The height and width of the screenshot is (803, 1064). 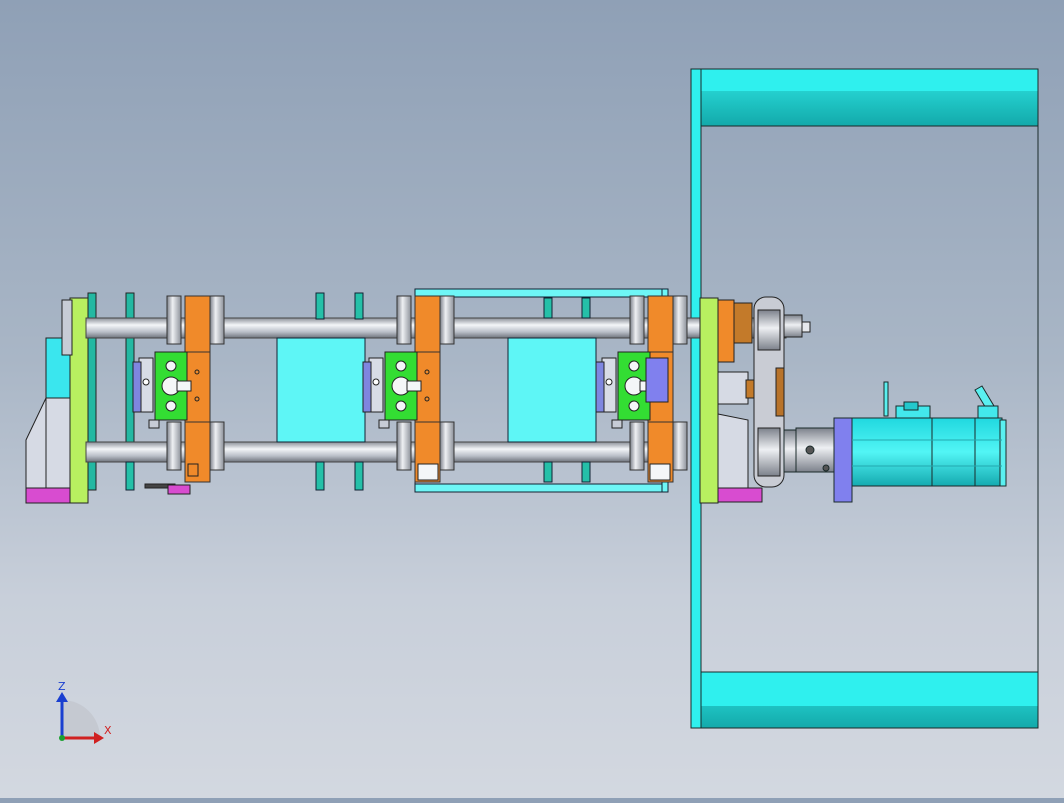 What do you see at coordinates (709, 400) in the screenshot?
I see `right-plate` at bounding box center [709, 400].